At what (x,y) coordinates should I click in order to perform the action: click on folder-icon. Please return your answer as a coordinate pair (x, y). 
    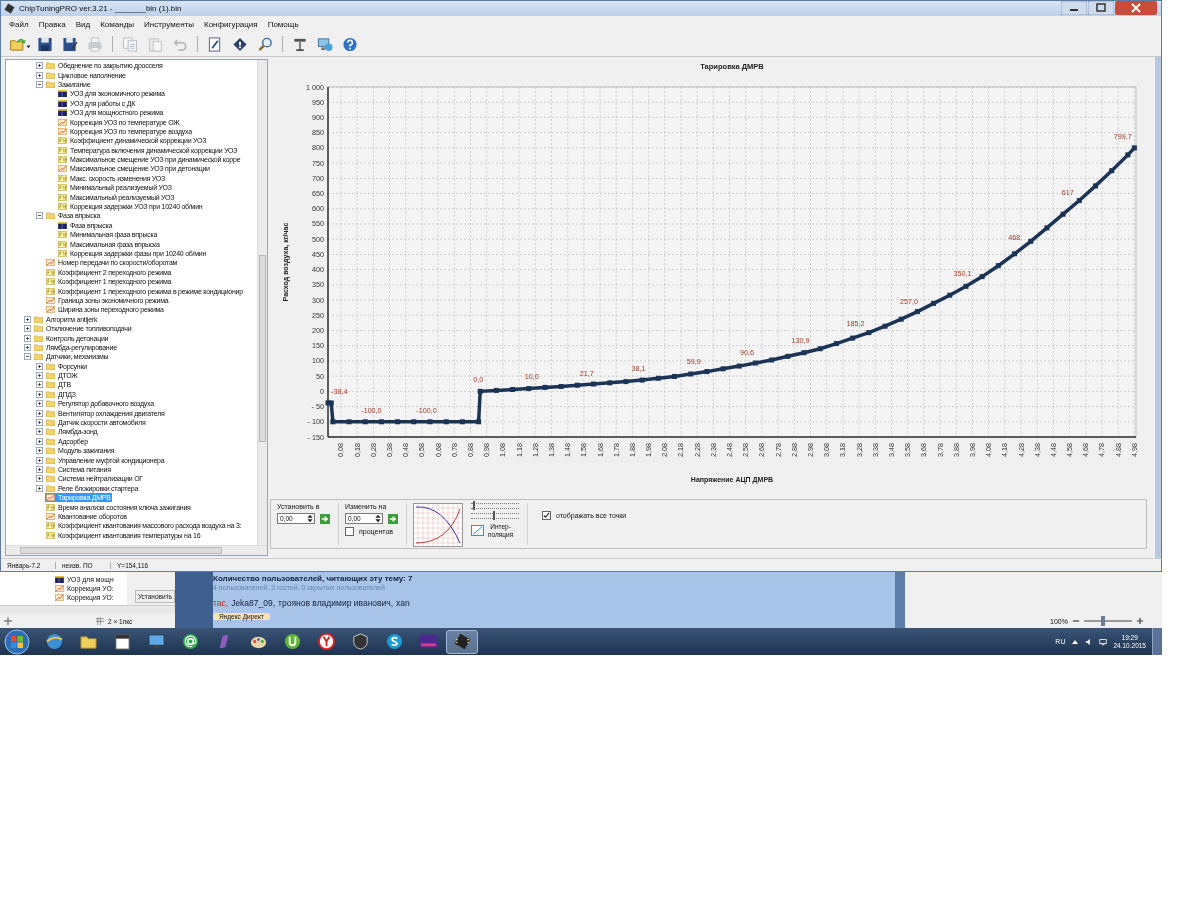
    Looking at the image, I should click on (50, 216).